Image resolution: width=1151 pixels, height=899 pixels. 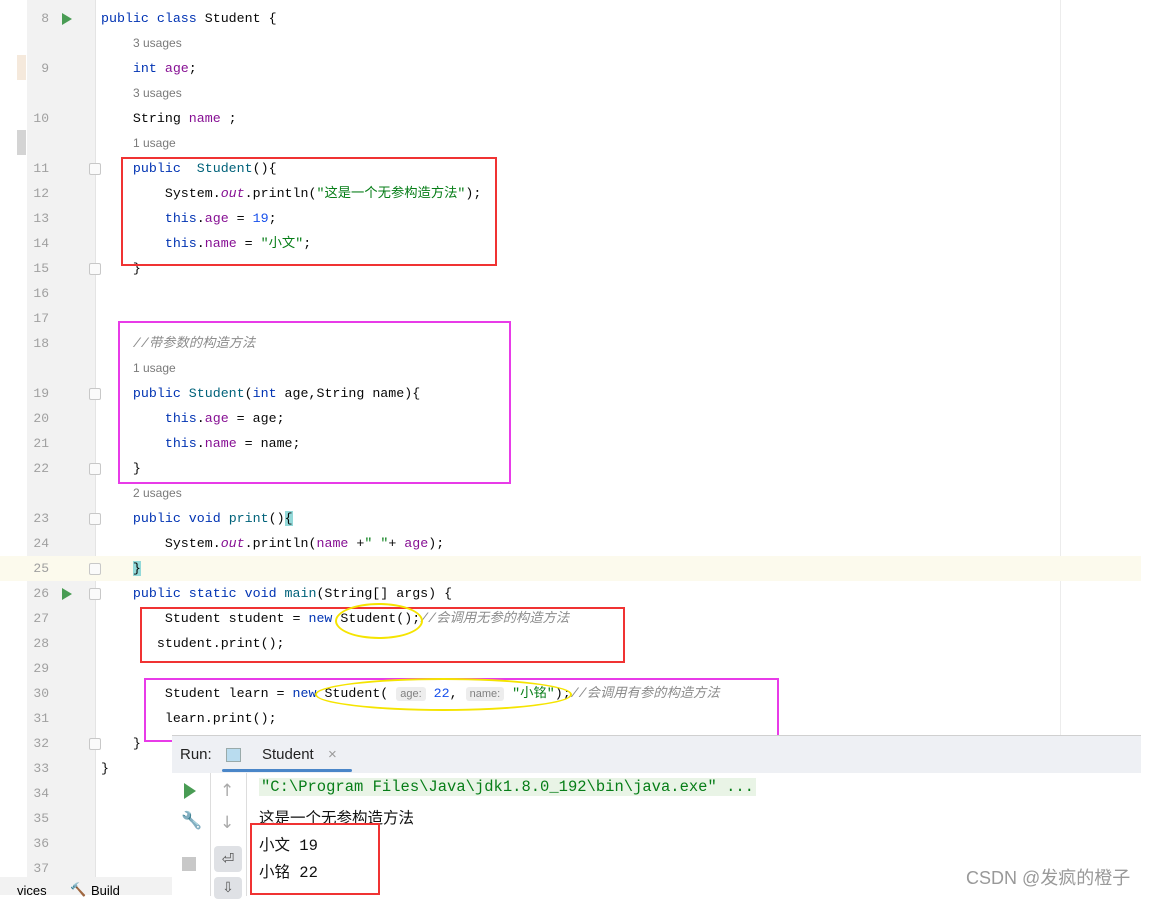 I want to click on line-number: 21, so click(x=41, y=443).